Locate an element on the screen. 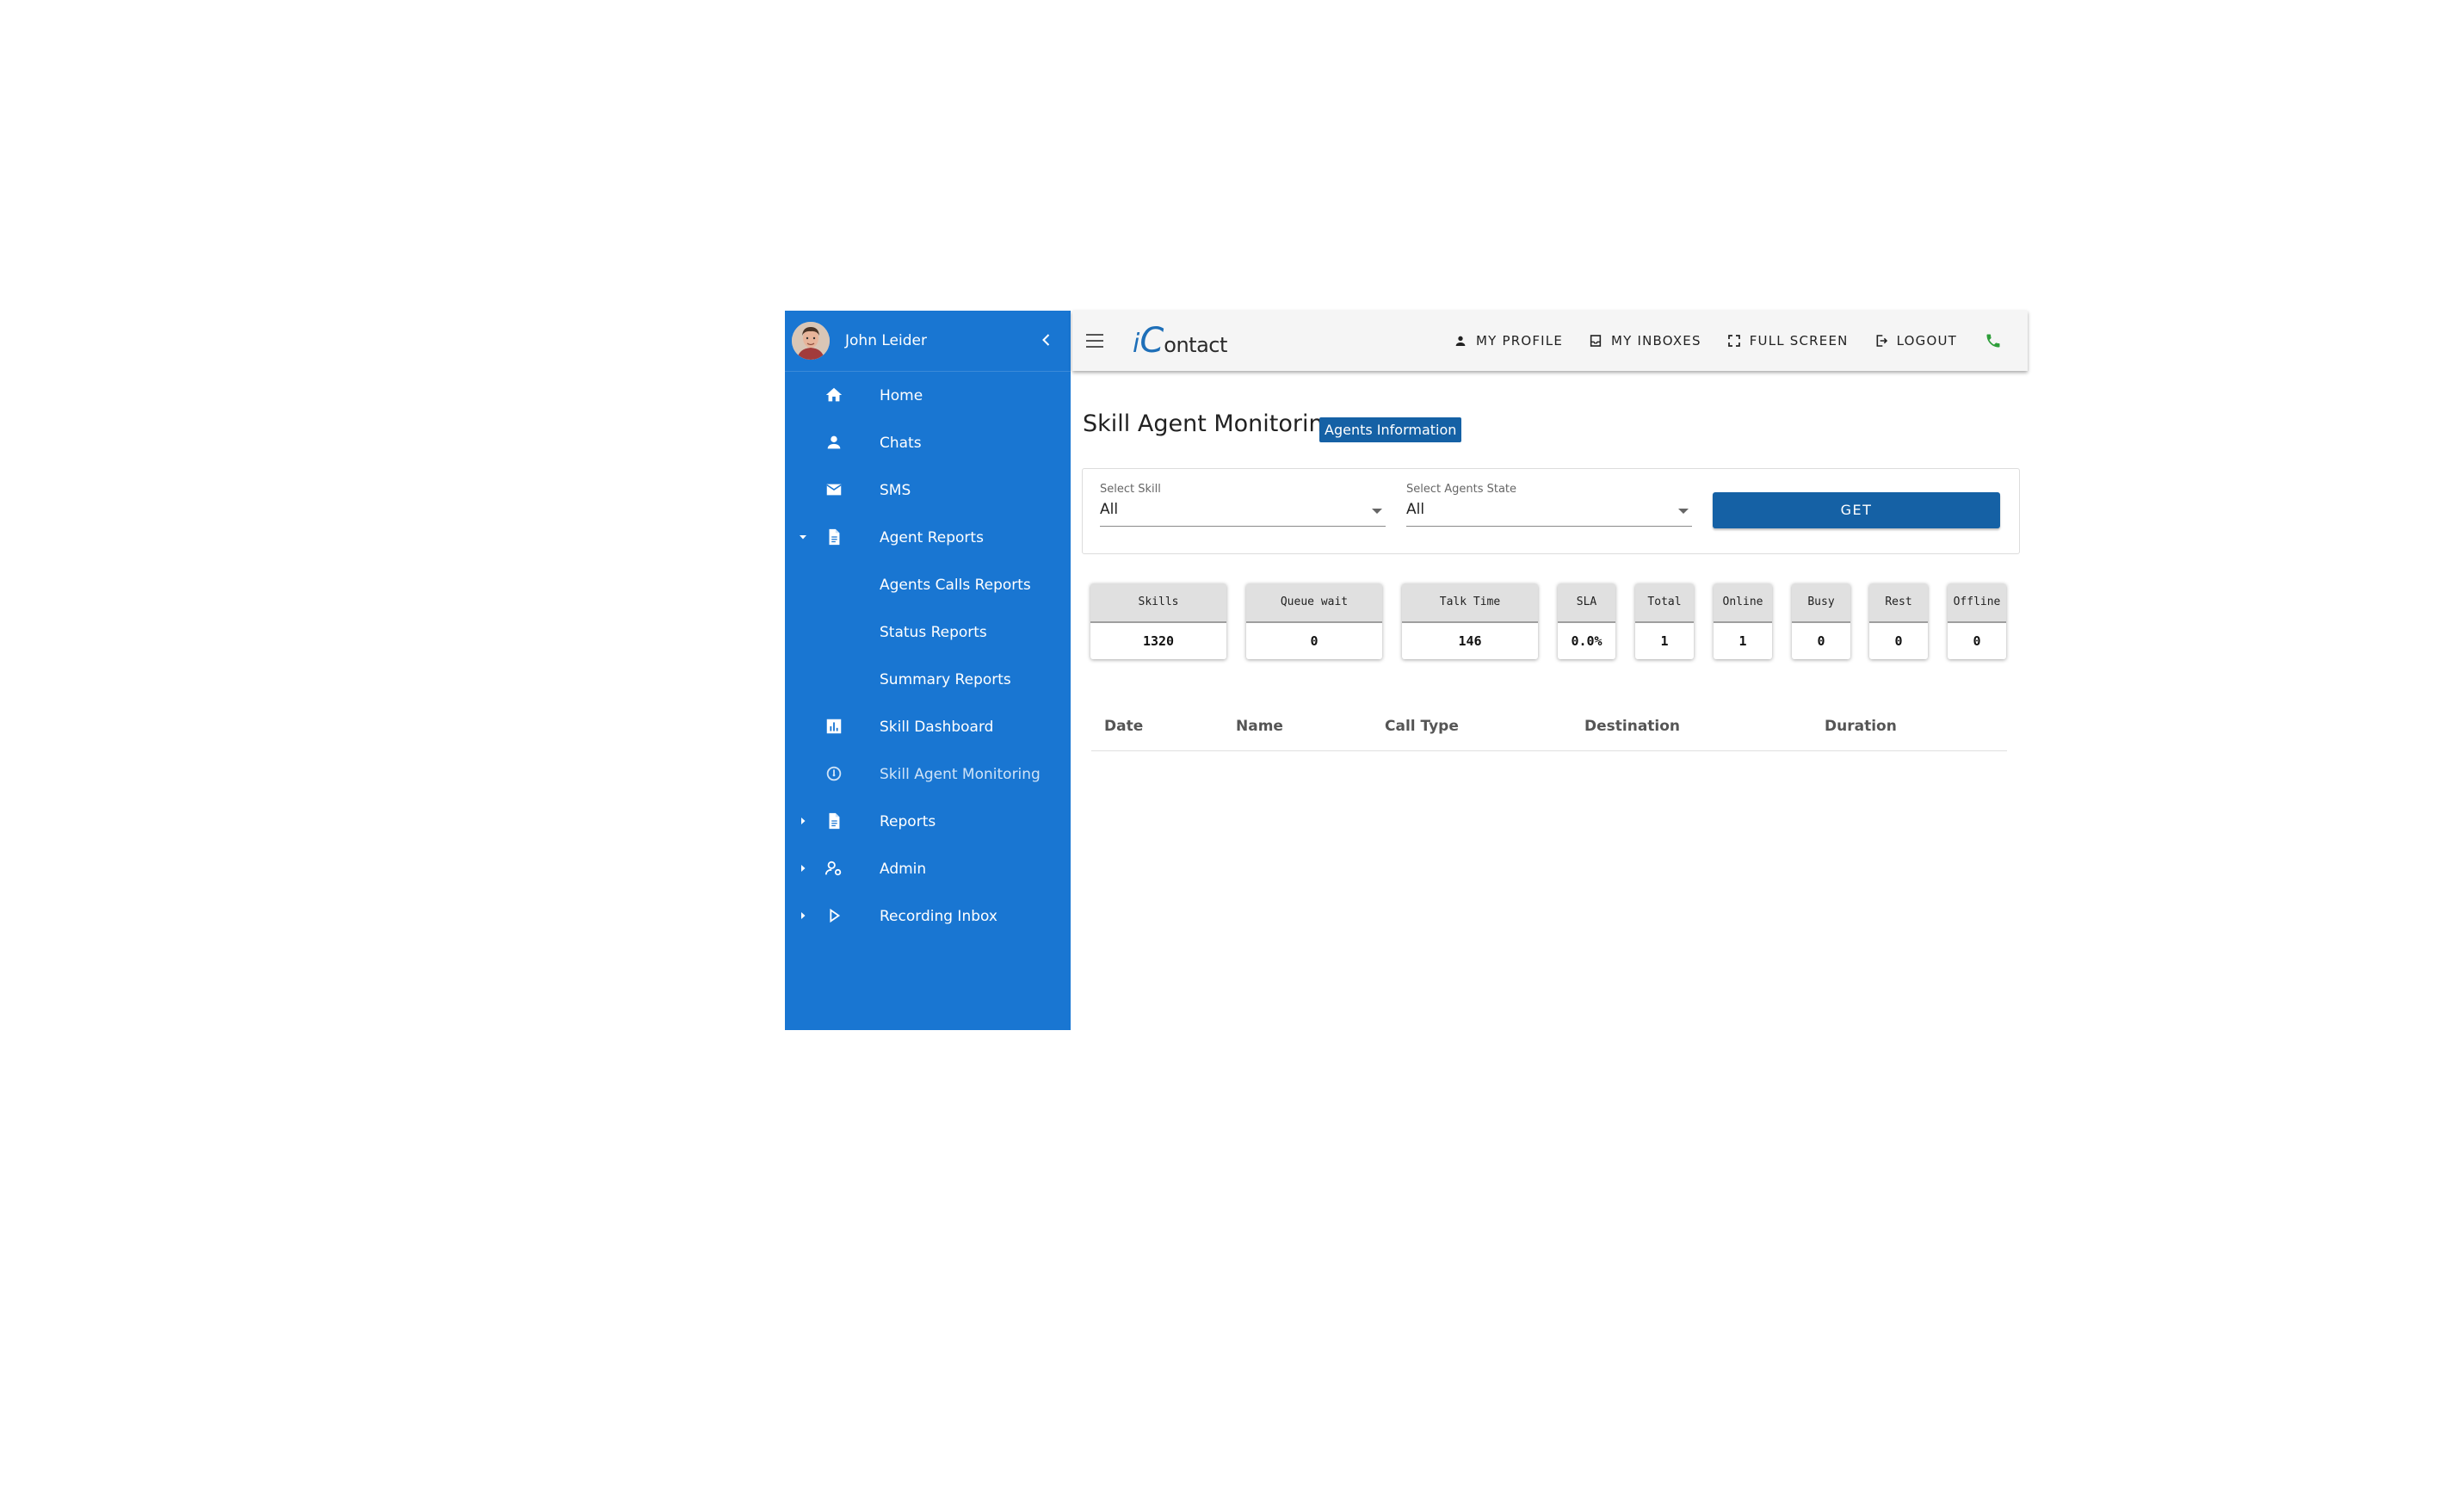  stat-total: Total 1 is located at coordinates (1664, 621).